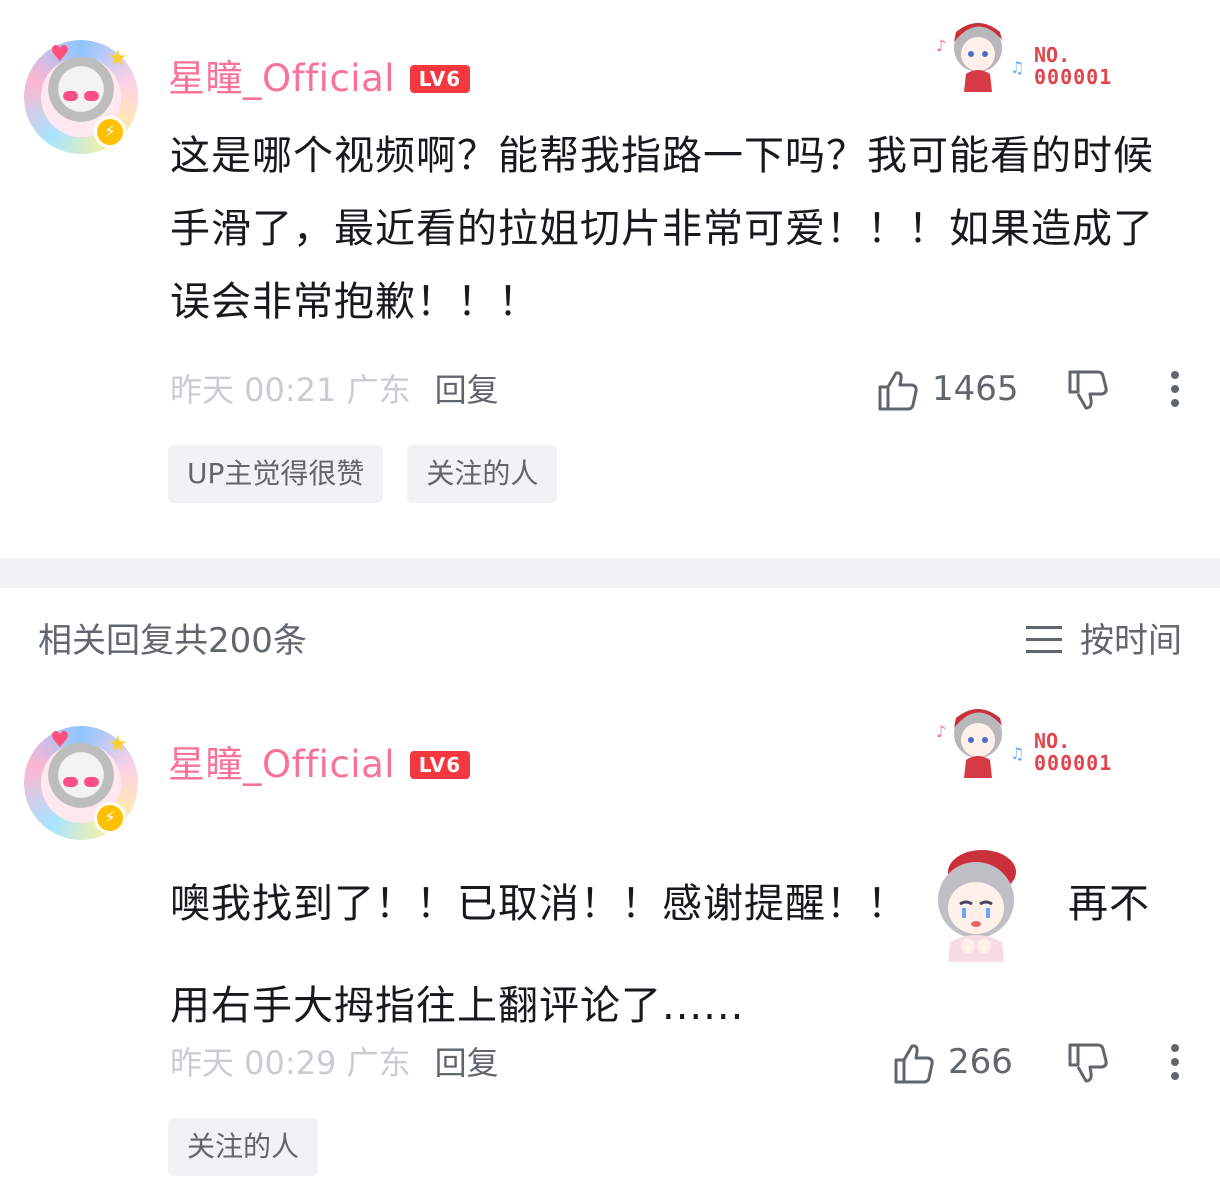 This screenshot has height=1202, width=1220. Describe the element at coordinates (81, 783) in the screenshot. I see `avatar: ♥ ★ ⚡` at that location.